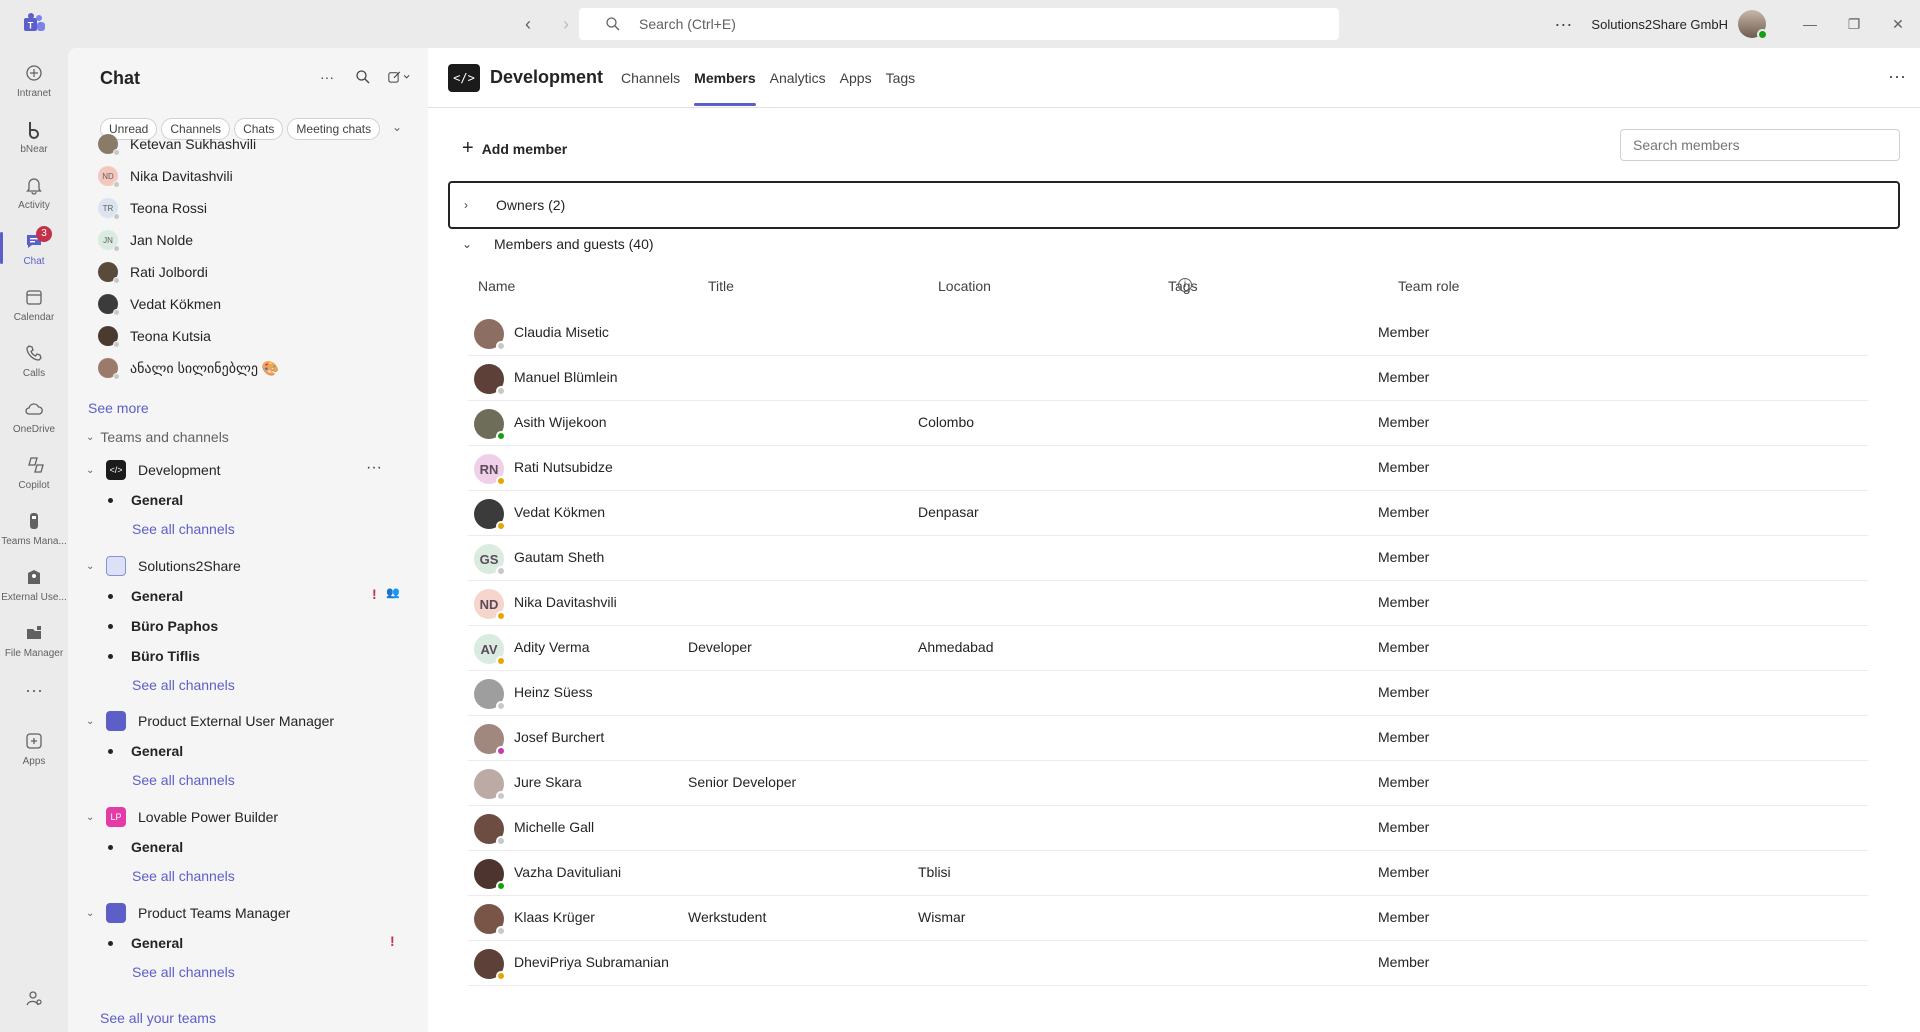  Describe the element at coordinates (34, 1000) in the screenshot. I see `rail-help` at that location.